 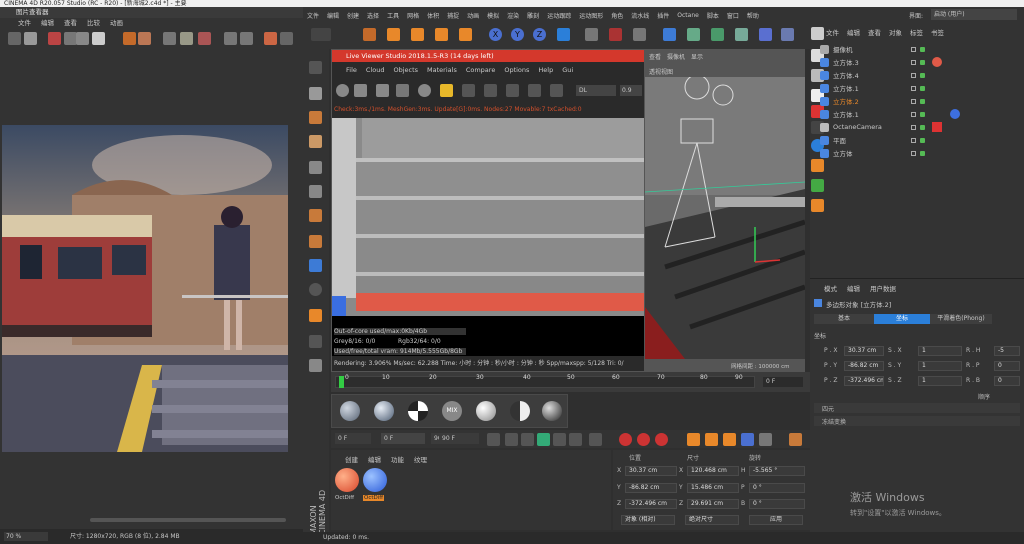 I want to click on play-icon, so click(x=543, y=439).